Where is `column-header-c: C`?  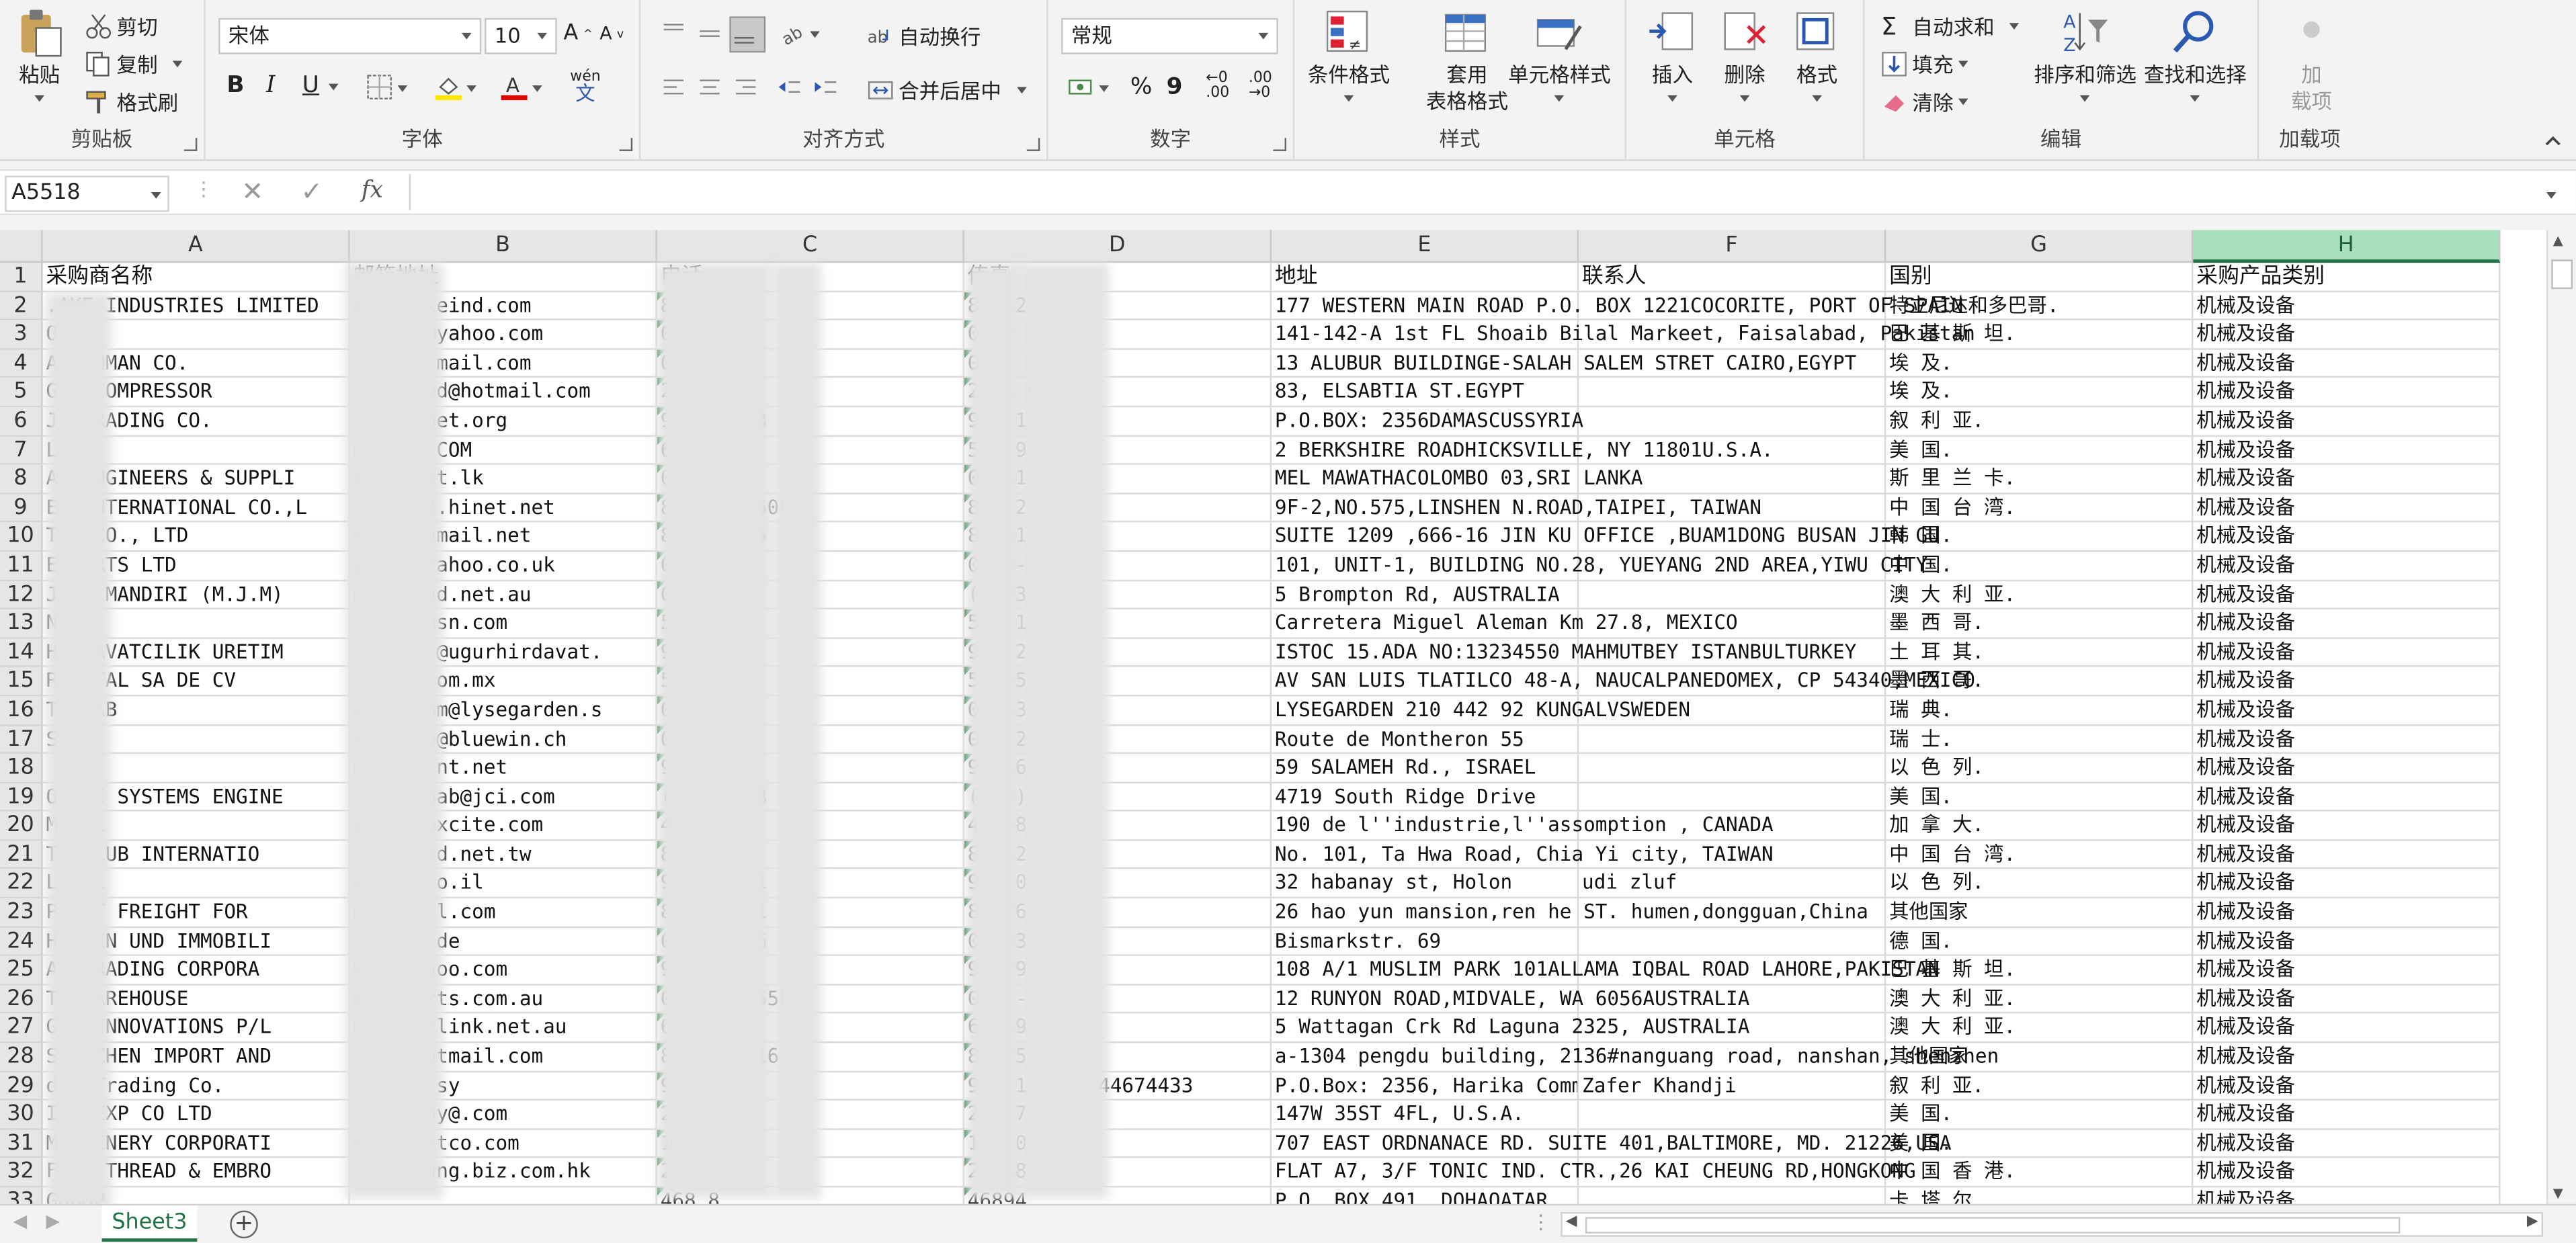 column-header-c: C is located at coordinates (810, 246).